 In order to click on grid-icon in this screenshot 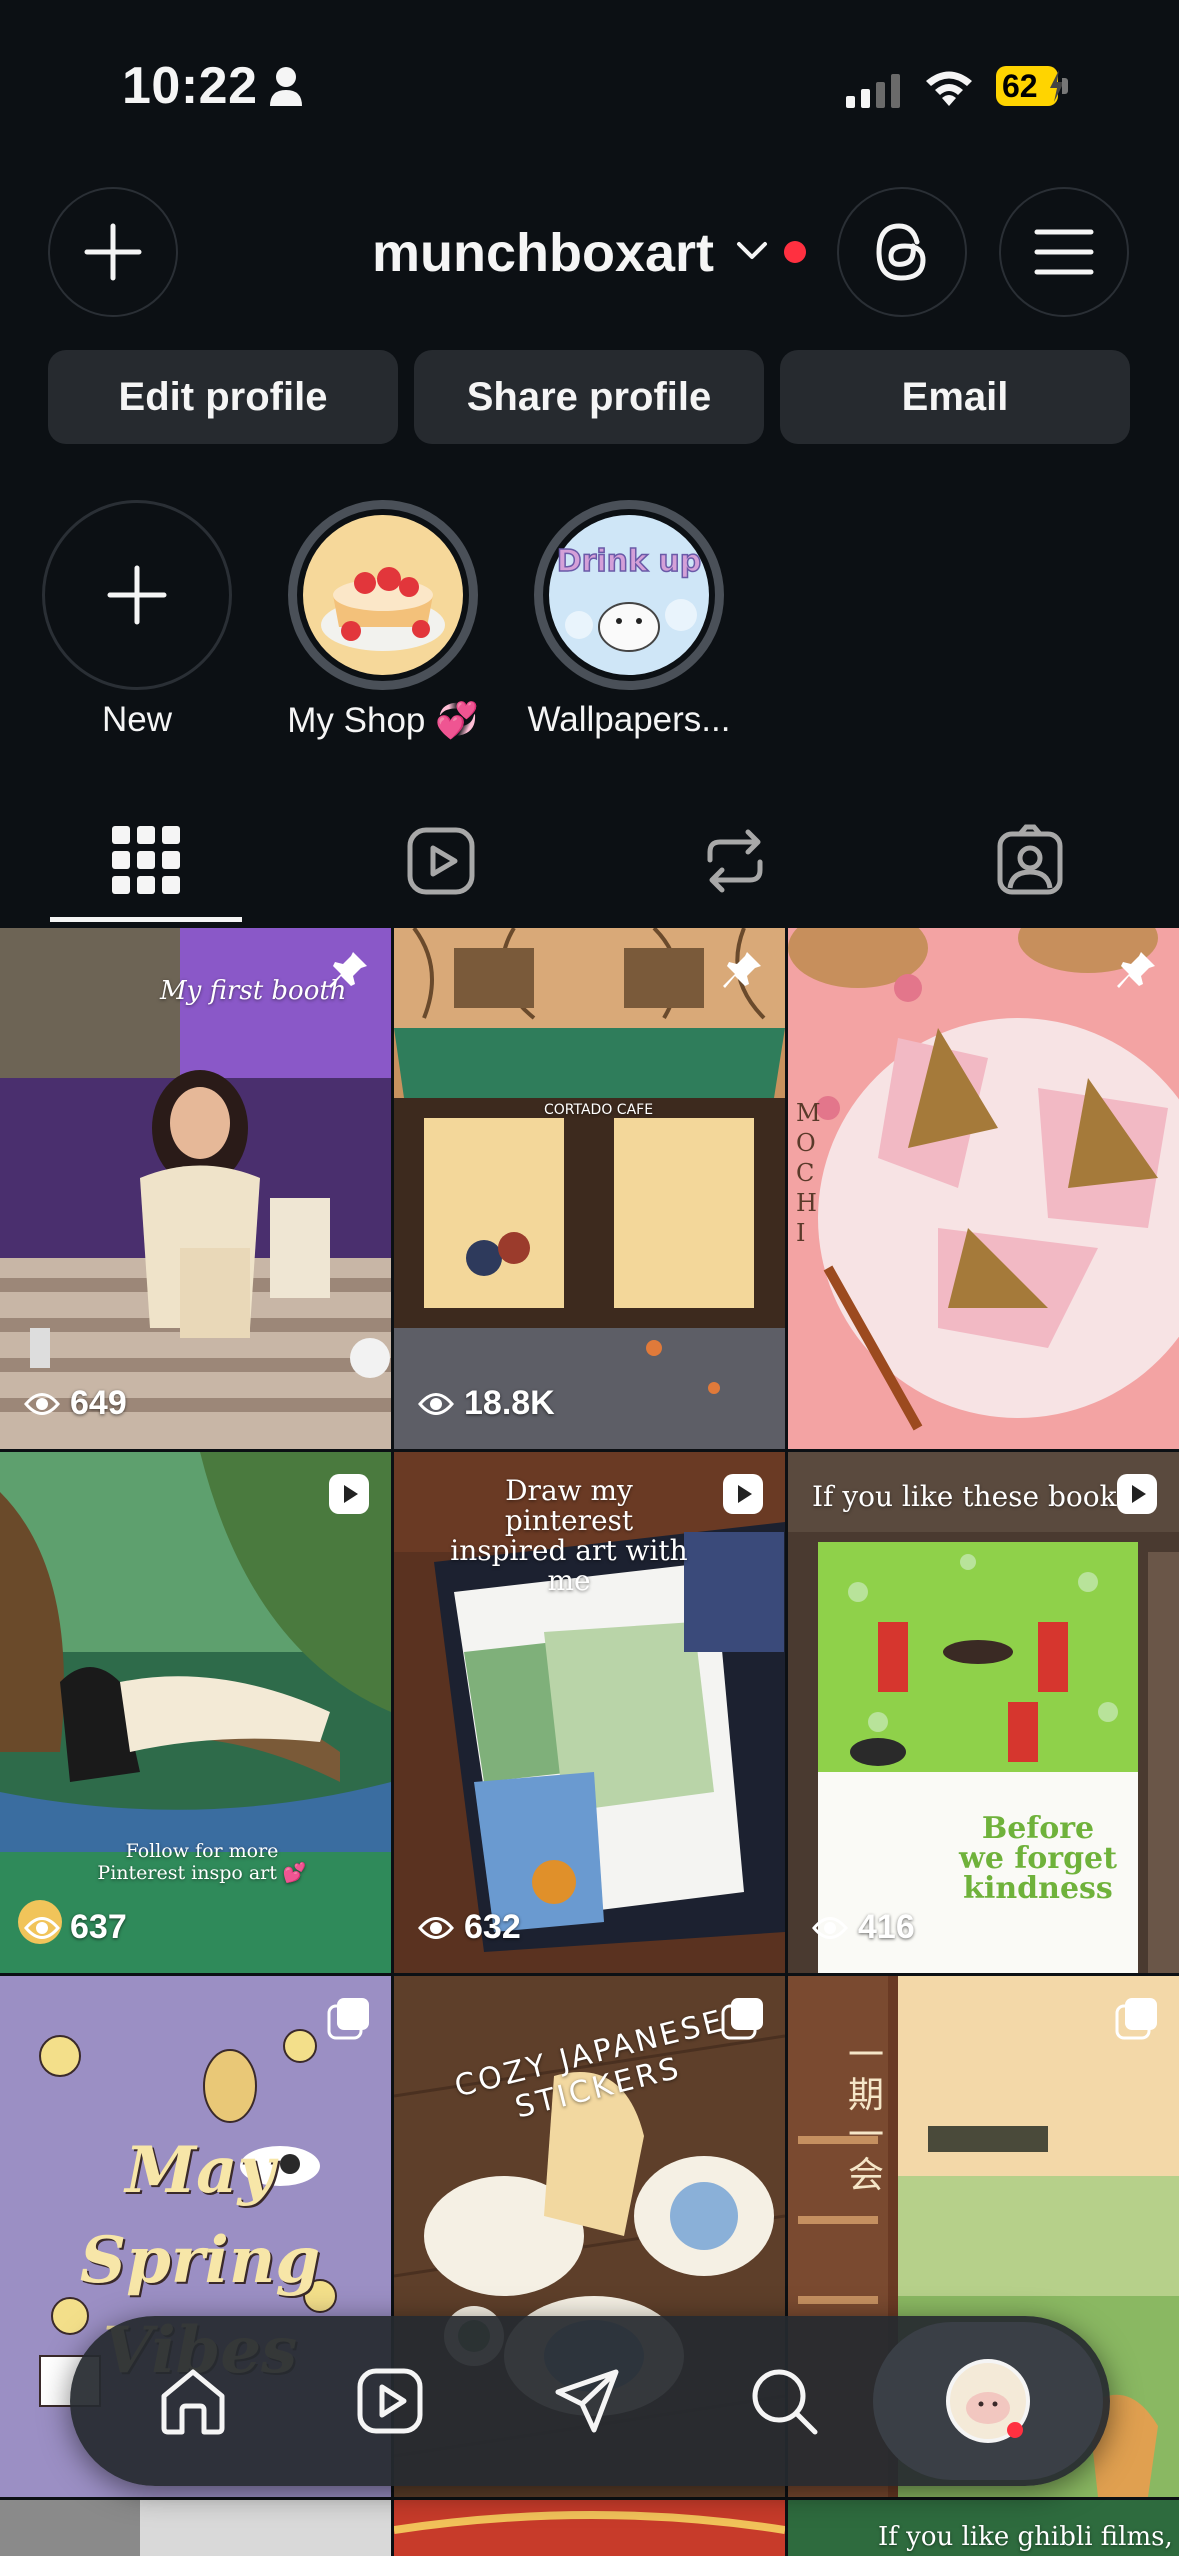, I will do `click(146, 860)`.